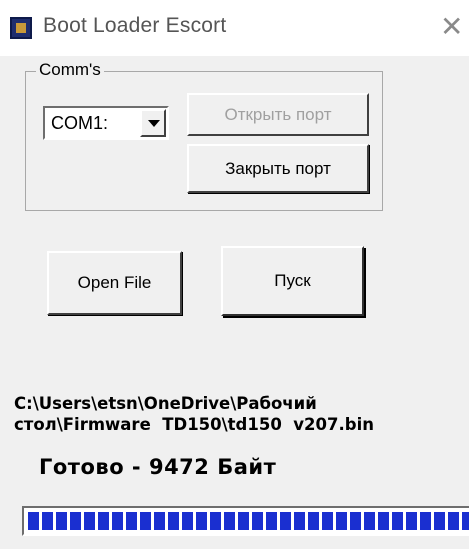 Image resolution: width=469 pixels, height=549 pixels. I want to click on port-select-dropdown-button, so click(153, 123).